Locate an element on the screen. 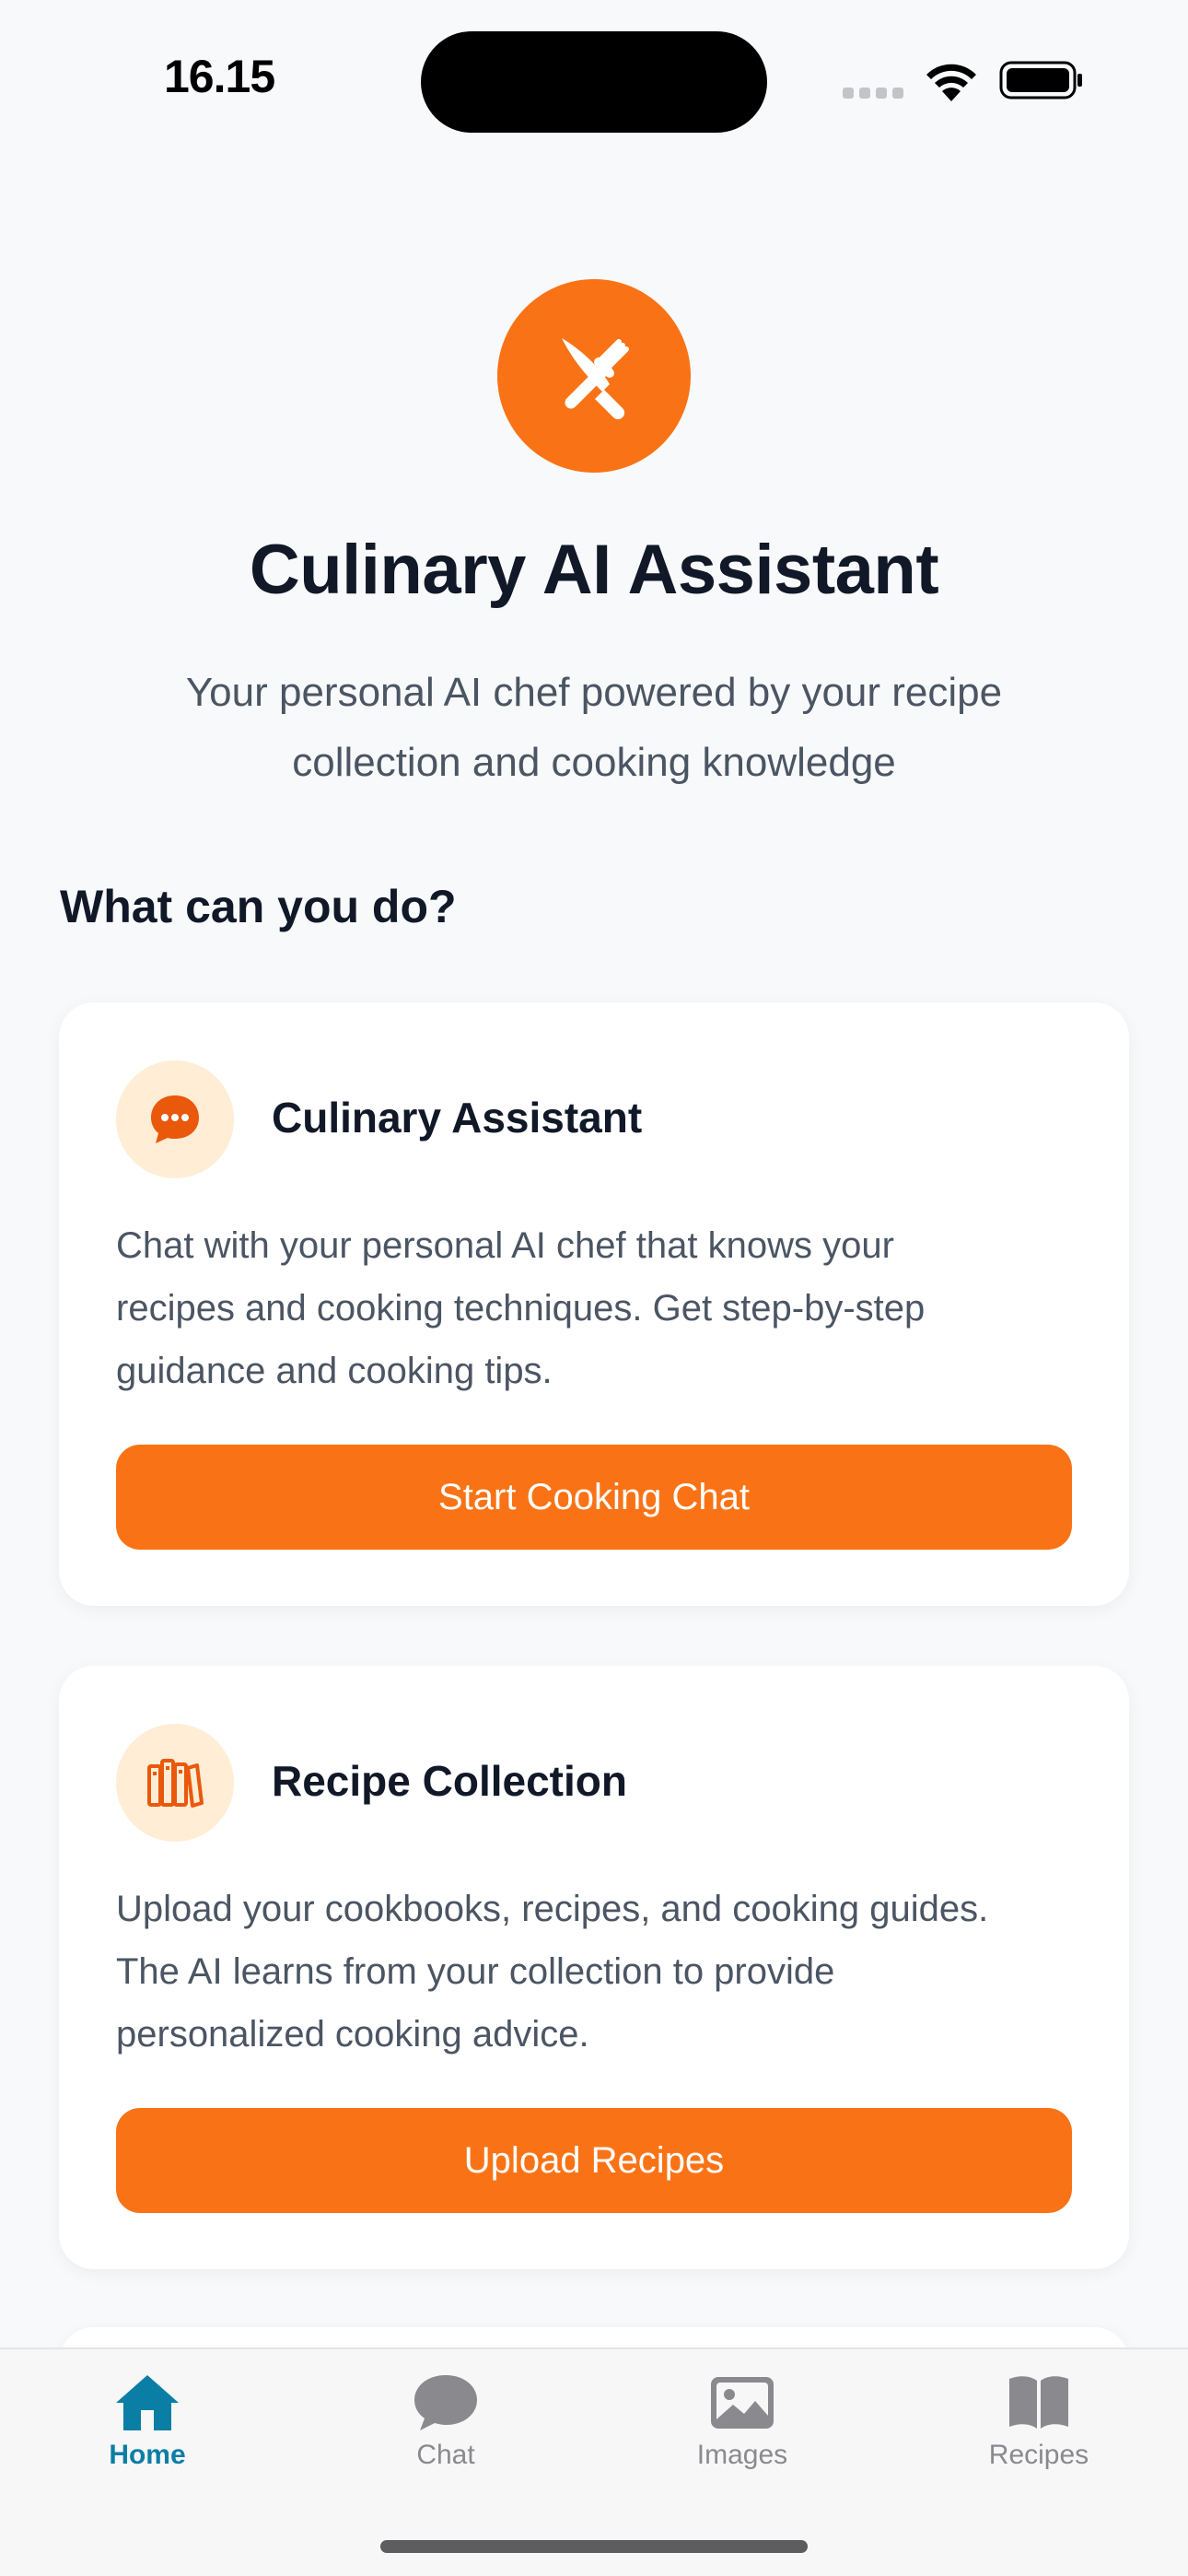 The width and height of the screenshot is (1188, 2576). tab-images: Images is located at coordinates (742, 2421).